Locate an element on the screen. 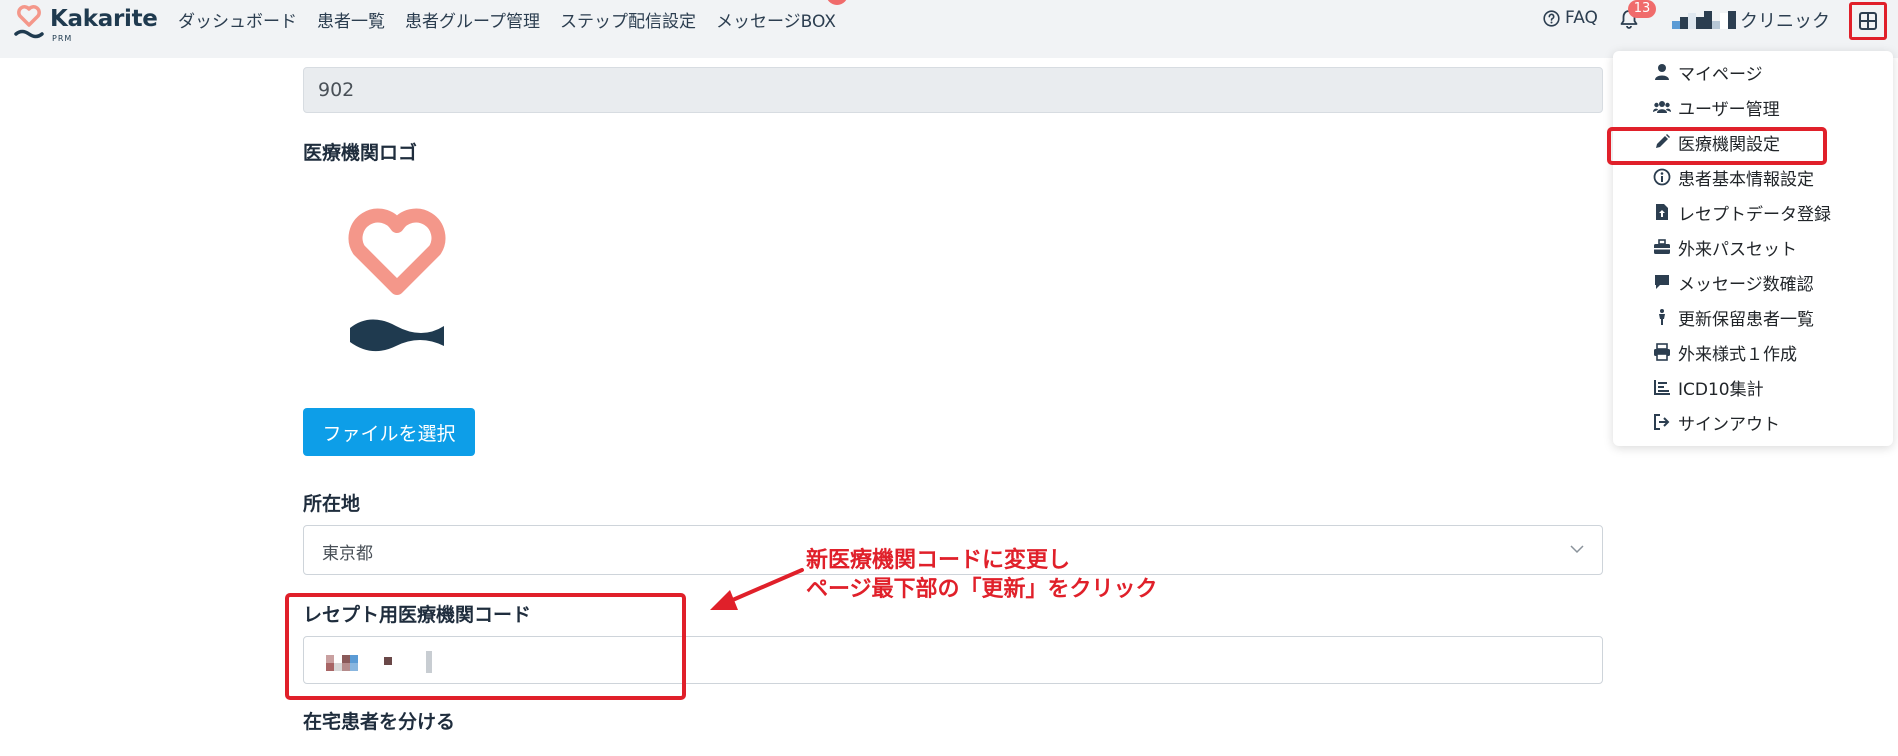 This screenshot has width=1898, height=756. menu-item-outpatient-path-set: 外来パスセット is located at coordinates (1725, 247).